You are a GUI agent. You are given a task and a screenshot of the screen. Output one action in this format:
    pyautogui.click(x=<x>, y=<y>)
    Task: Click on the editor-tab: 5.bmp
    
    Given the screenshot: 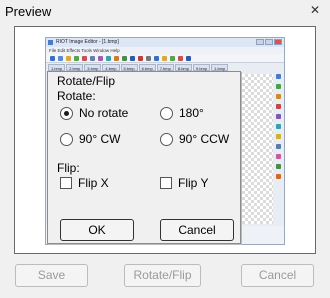 What is the action you would take?
    pyautogui.click(x=129, y=67)
    